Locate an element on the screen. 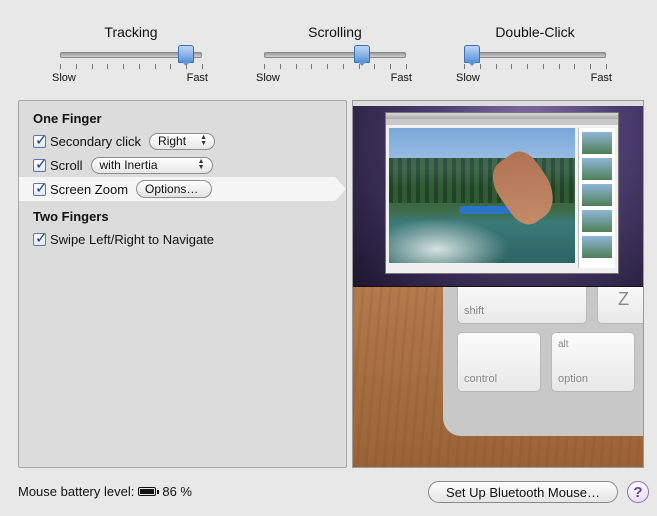 This screenshot has height=516, width=657. tracking-title: Tracking is located at coordinates (131, 32).